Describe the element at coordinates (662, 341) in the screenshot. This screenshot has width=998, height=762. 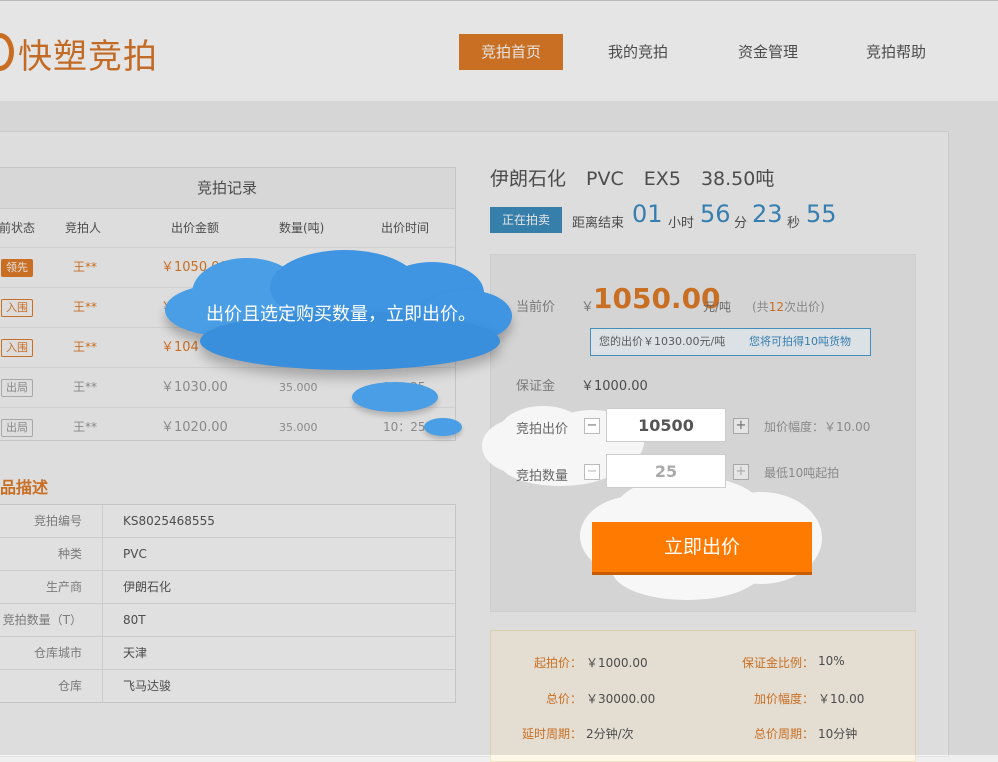
I see `my-bid: 您的出价￥1030.00元/吨` at that location.